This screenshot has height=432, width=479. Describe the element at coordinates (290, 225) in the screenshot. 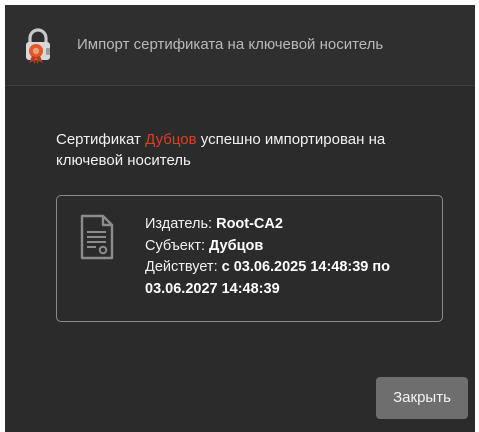

I see `issuer-row: Издатель: Root-CA2` at that location.